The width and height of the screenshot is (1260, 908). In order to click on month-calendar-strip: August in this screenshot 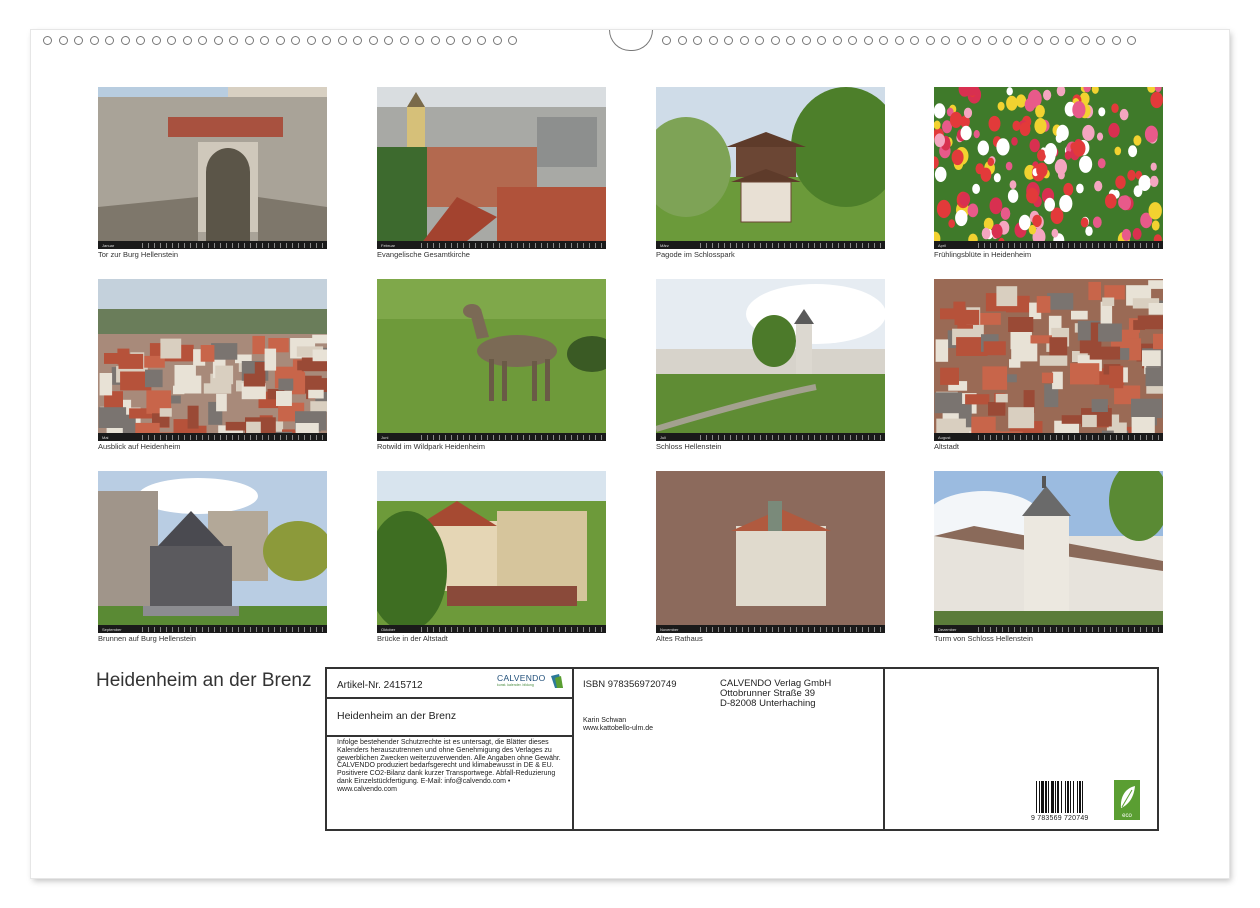, I will do `click(1048, 437)`.